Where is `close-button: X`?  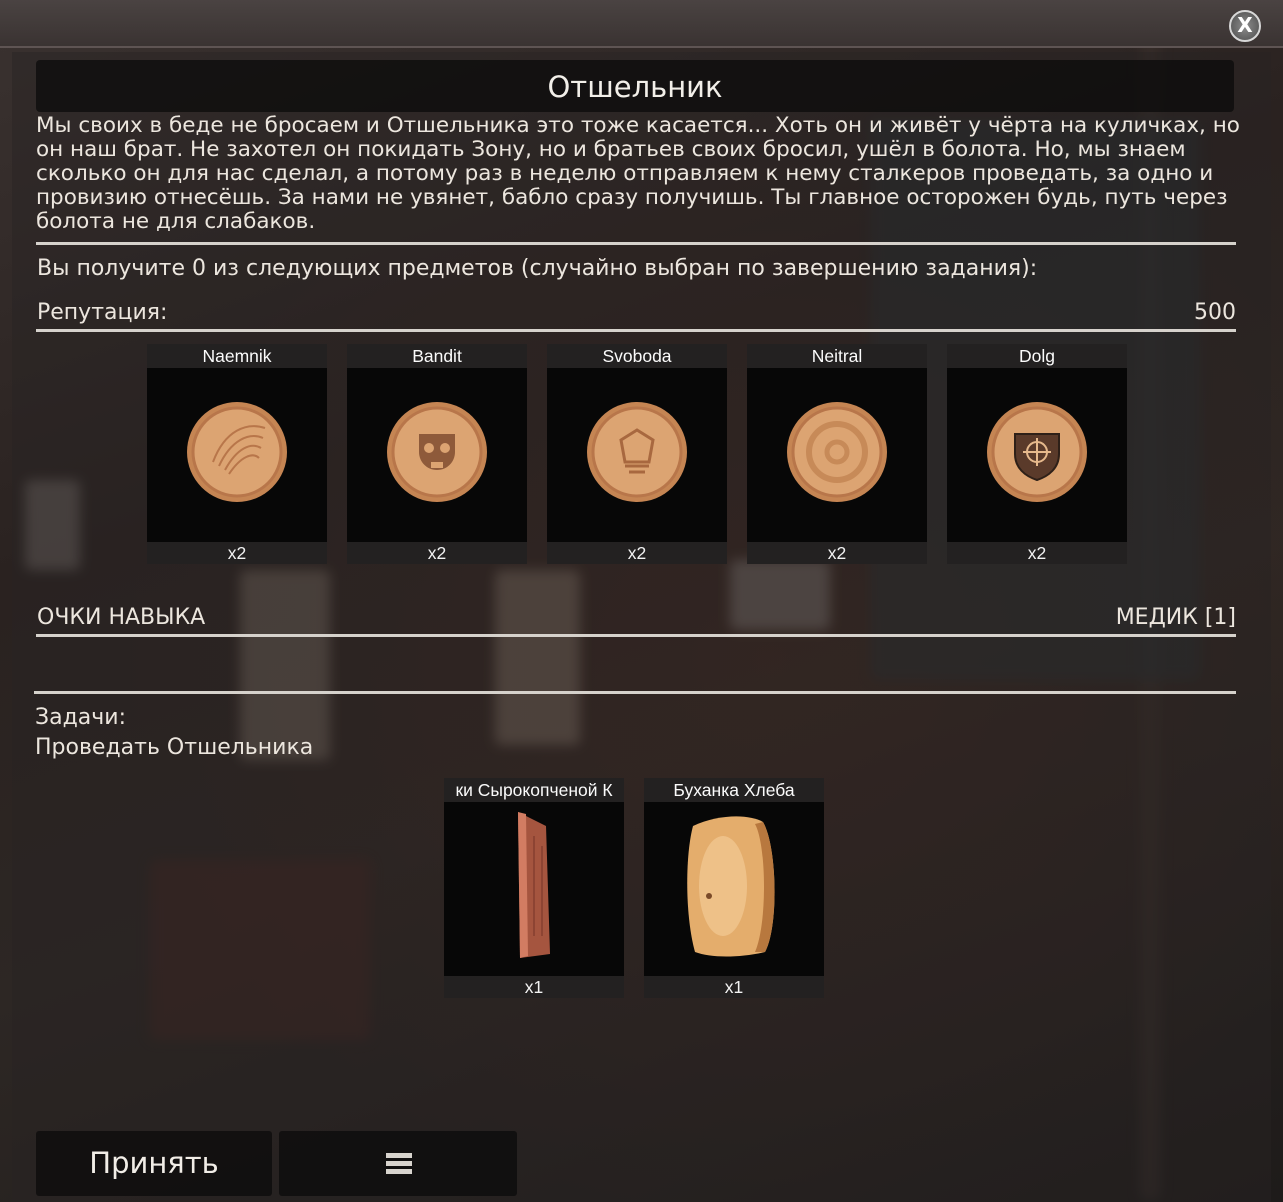 close-button: X is located at coordinates (1245, 26).